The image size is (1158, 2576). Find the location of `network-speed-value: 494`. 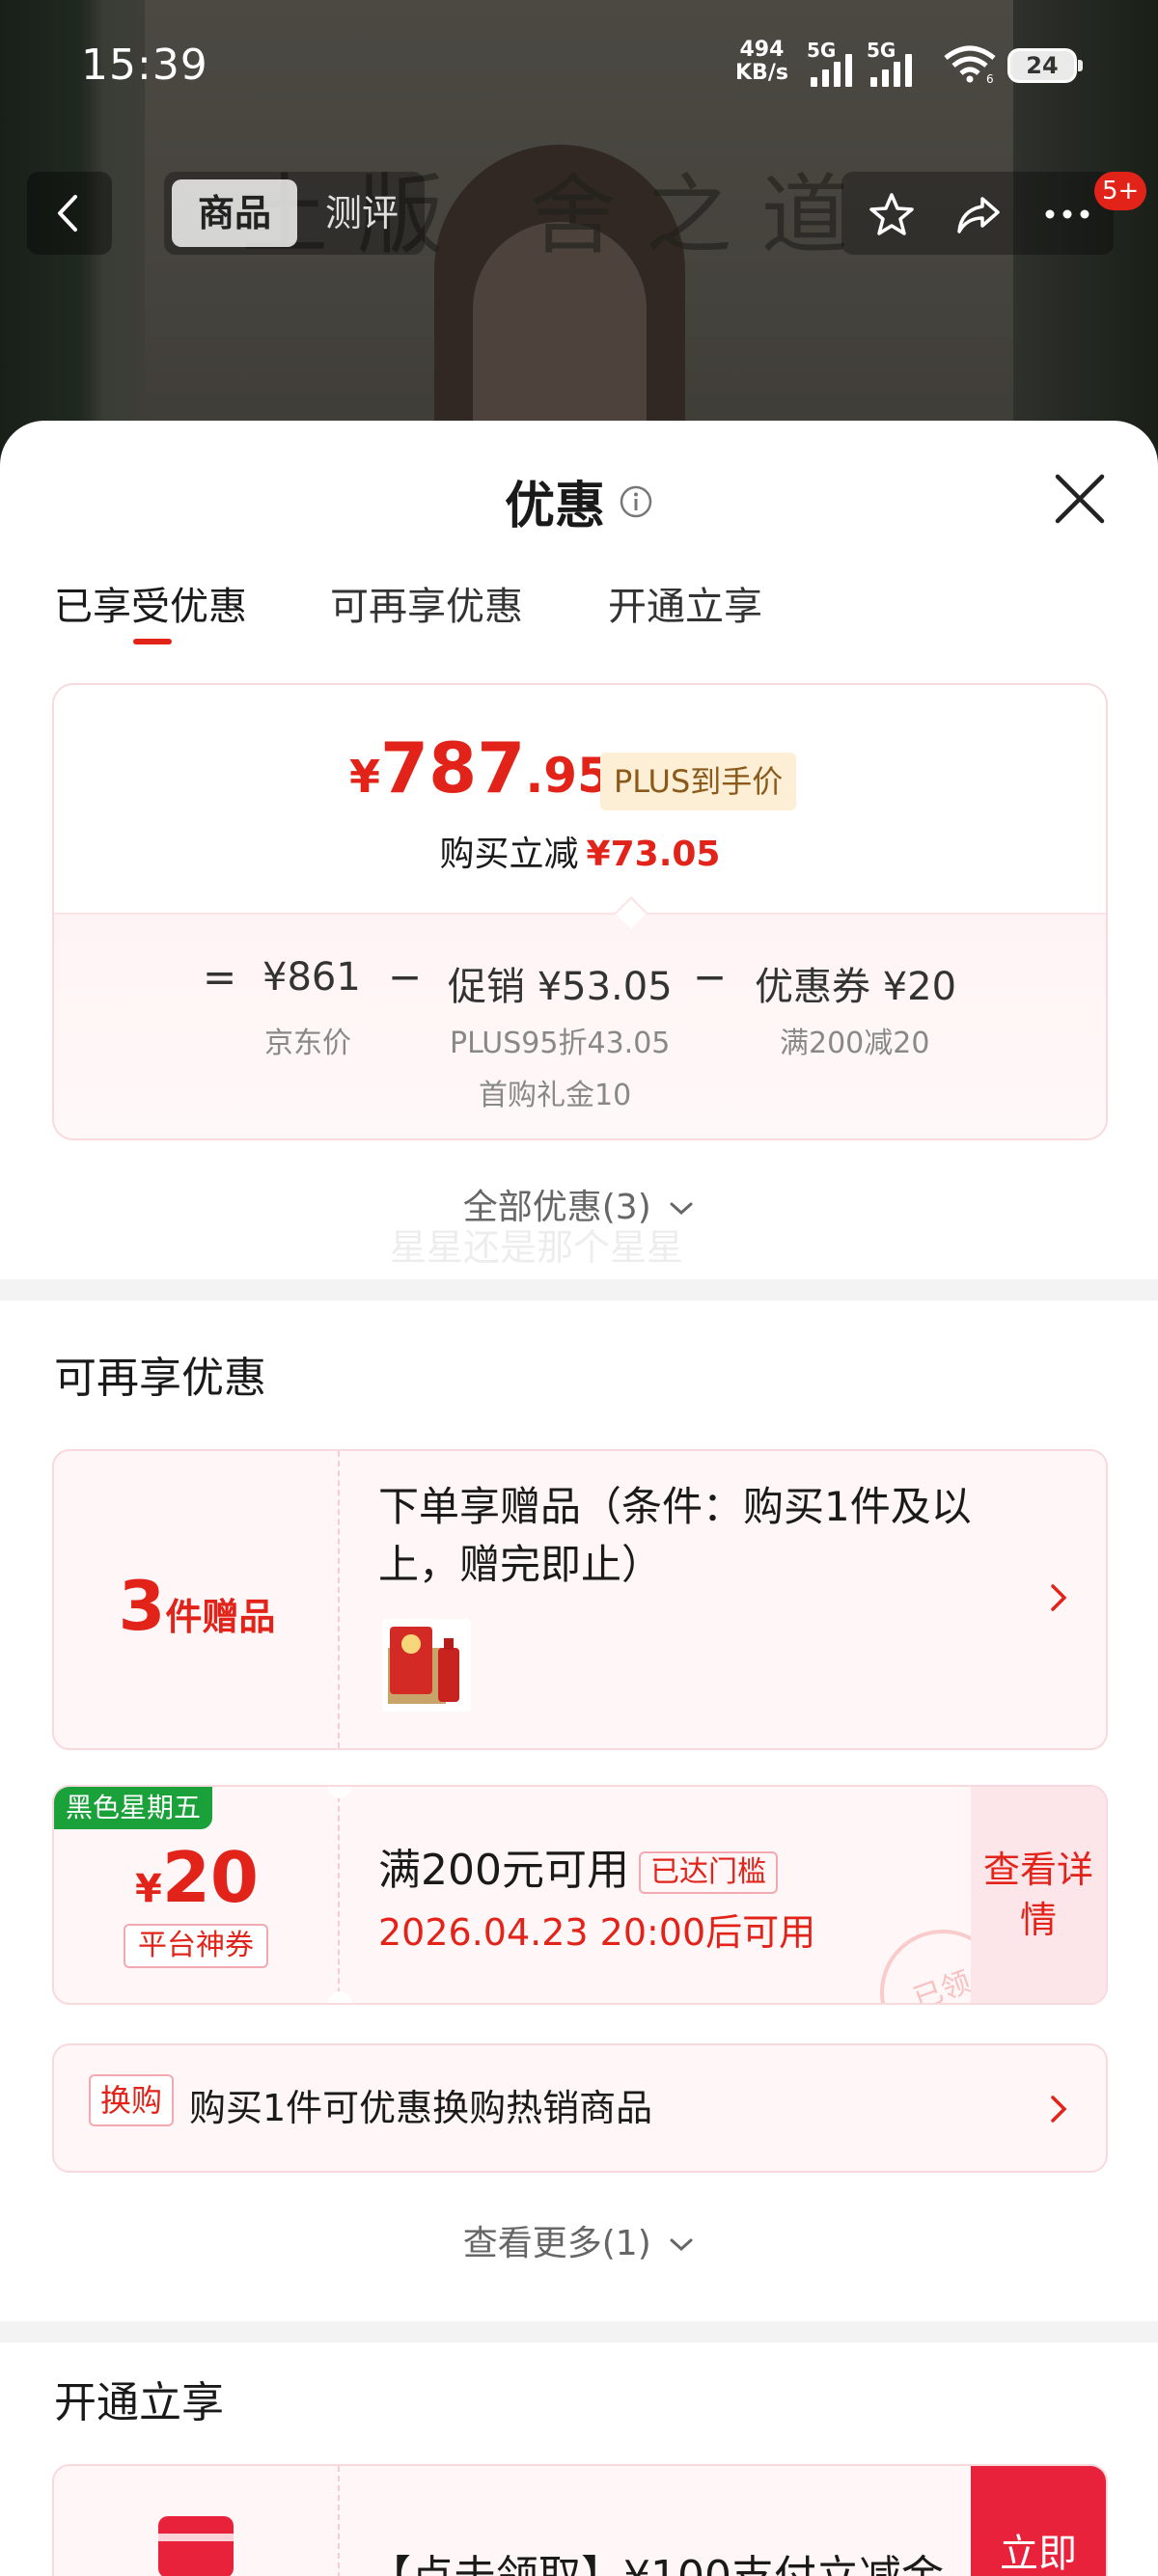

network-speed-value: 494 is located at coordinates (762, 50).